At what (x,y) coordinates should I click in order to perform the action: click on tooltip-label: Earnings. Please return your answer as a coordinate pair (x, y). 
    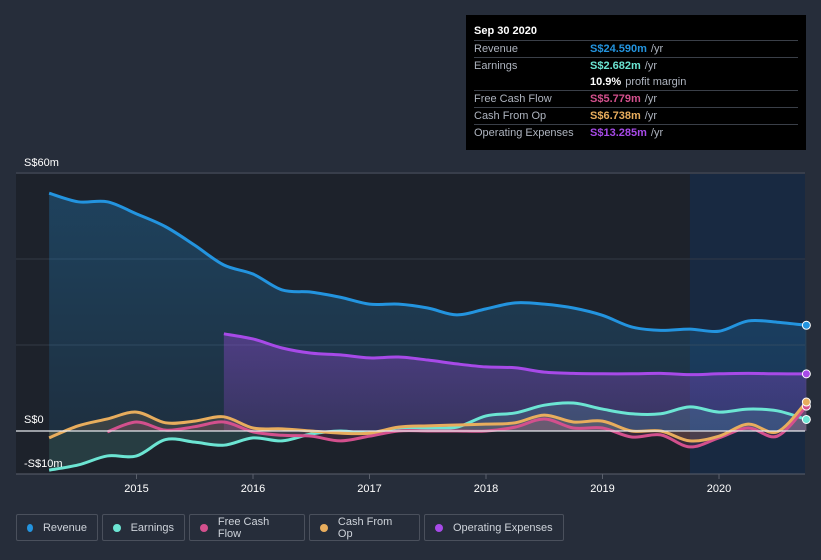
    Looking at the image, I should click on (496, 66).